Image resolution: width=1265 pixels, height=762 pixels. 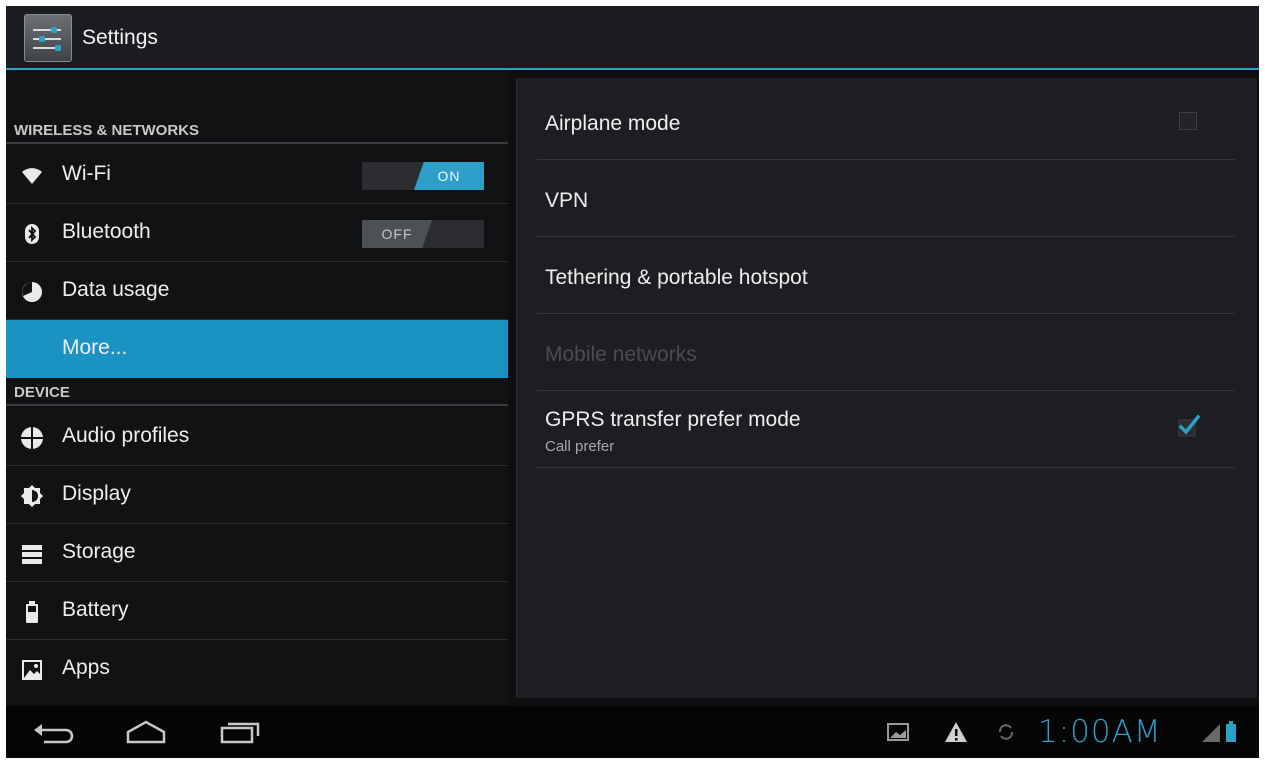 What do you see at coordinates (106, 231) in the screenshot?
I see `sidebar-item-label: Bluetooth` at bounding box center [106, 231].